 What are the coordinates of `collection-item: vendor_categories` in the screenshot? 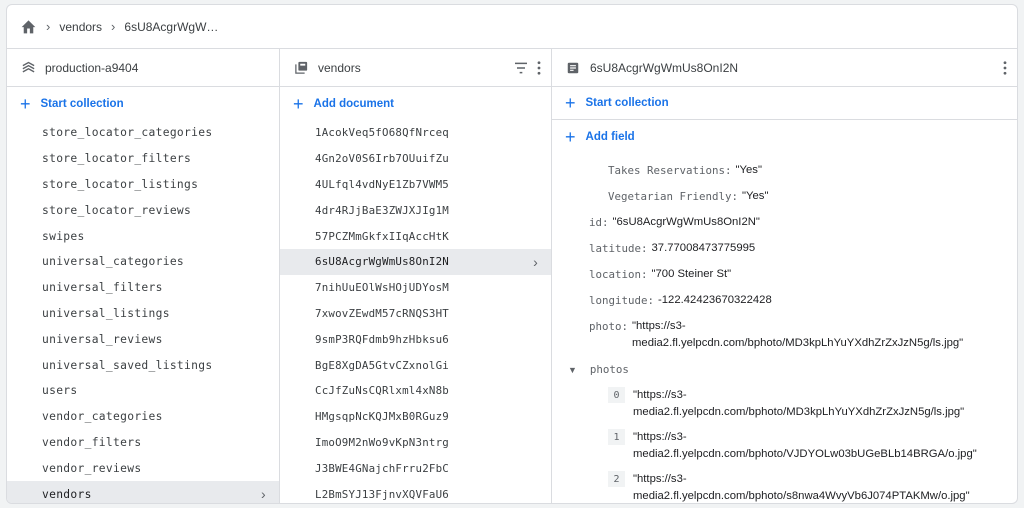 It's located at (143, 417).